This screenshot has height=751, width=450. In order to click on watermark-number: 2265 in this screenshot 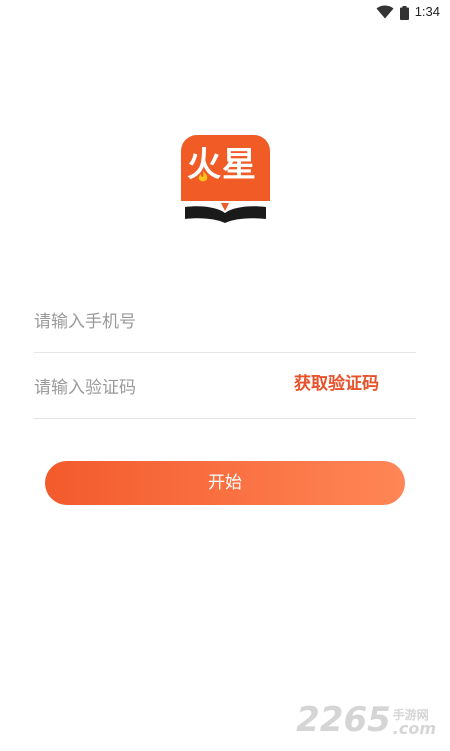, I will do `click(343, 720)`.